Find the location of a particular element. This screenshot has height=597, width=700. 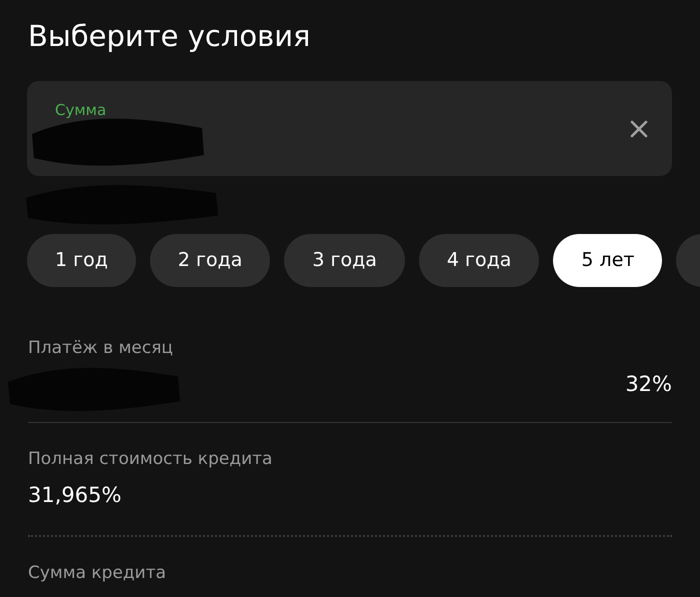

term-chip: 4 года is located at coordinates (479, 260).